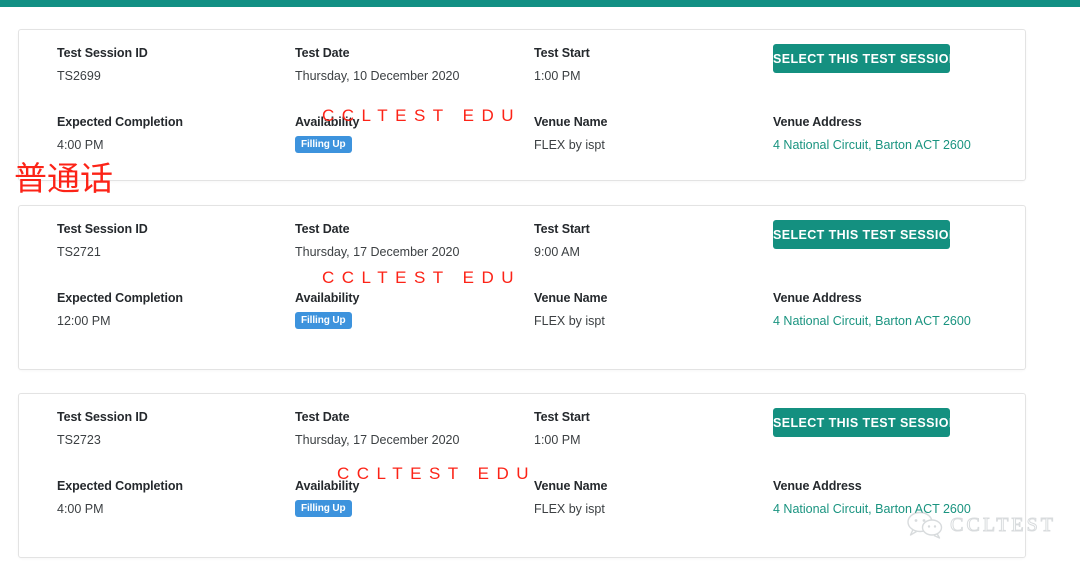 The image size is (1080, 561). What do you see at coordinates (79, 440) in the screenshot?
I see `value-test-session-id: TS2723` at bounding box center [79, 440].